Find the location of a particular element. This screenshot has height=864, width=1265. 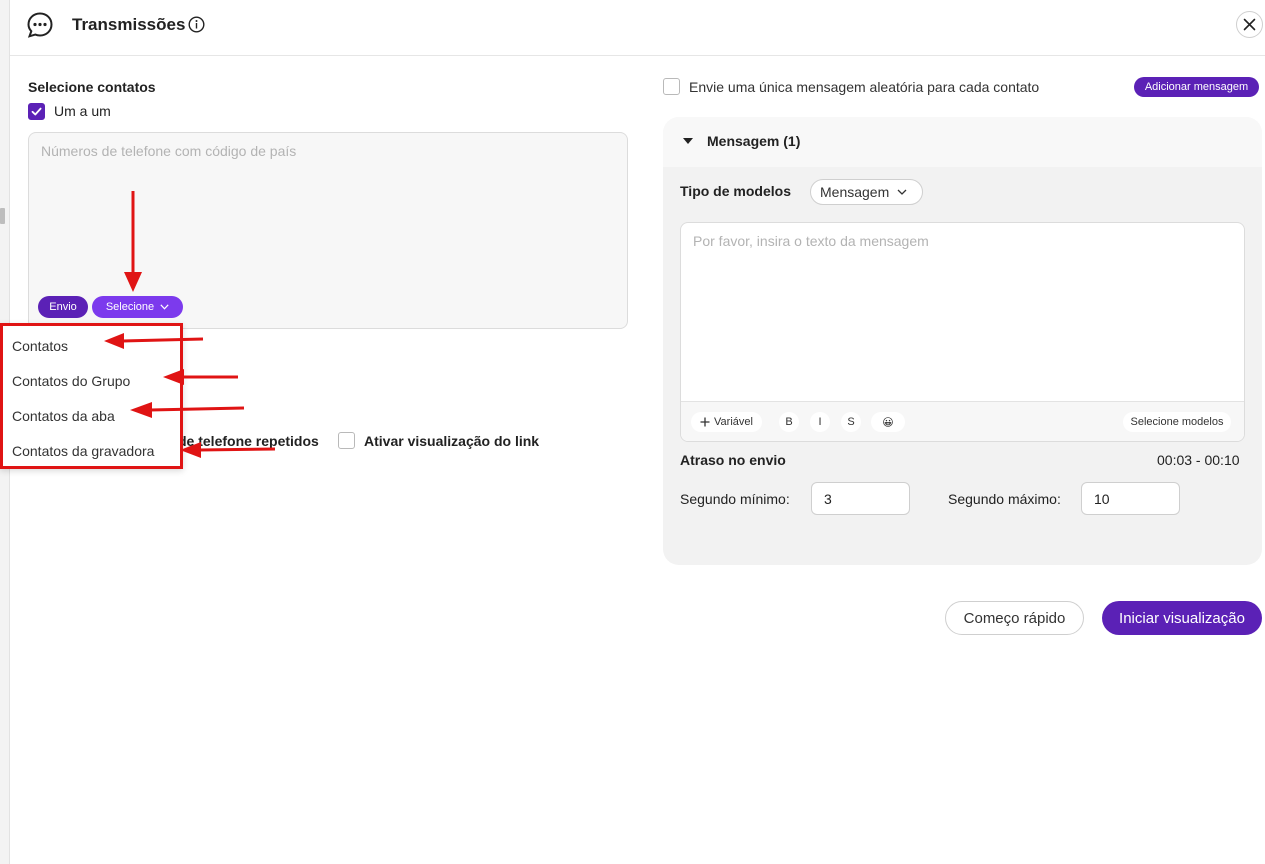

emoji-button: 😀 is located at coordinates (888, 422).